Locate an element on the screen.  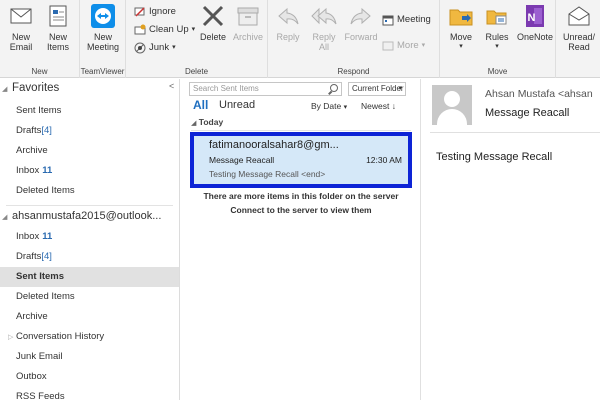
junk-button: Junk ▾ is located at coordinates (155, 48).